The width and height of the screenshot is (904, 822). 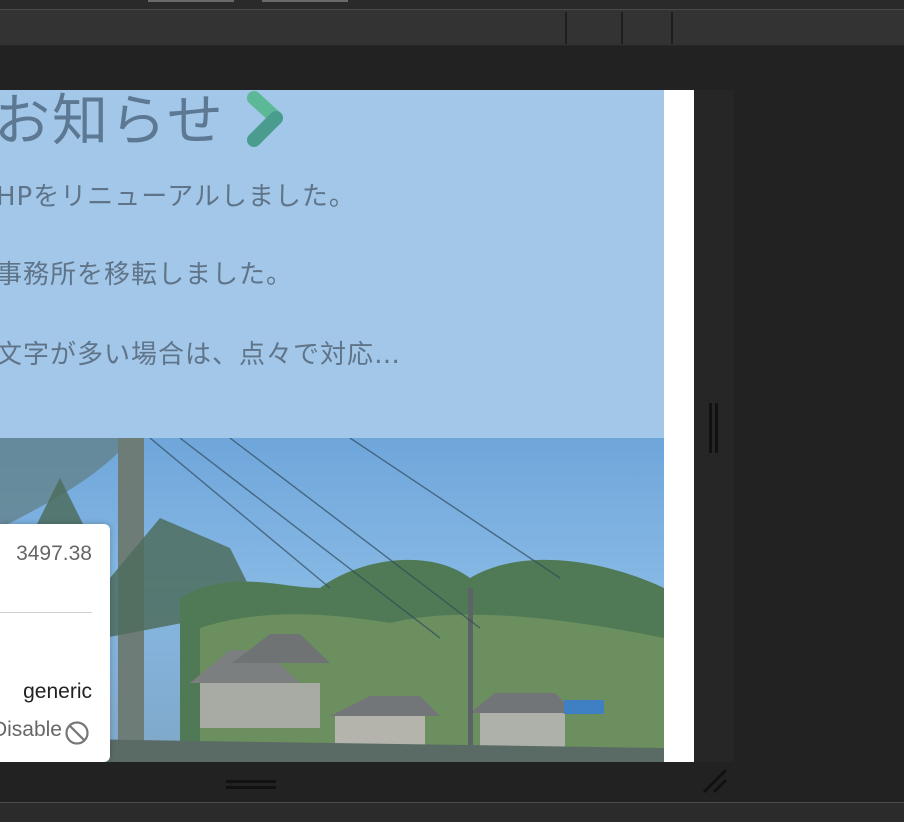 What do you see at coordinates (452, 5) in the screenshot?
I see `top-bar` at bounding box center [452, 5].